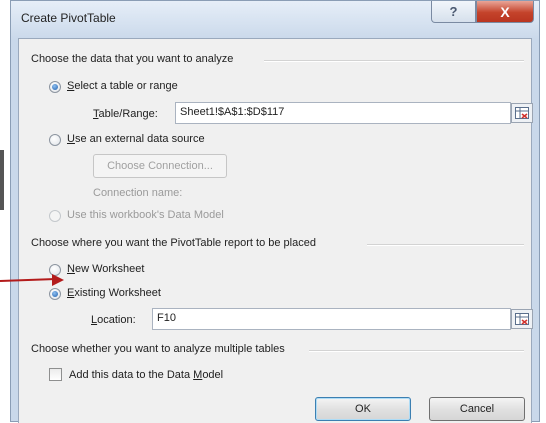  I want to click on existing-worksheet-radio, so click(55, 294).